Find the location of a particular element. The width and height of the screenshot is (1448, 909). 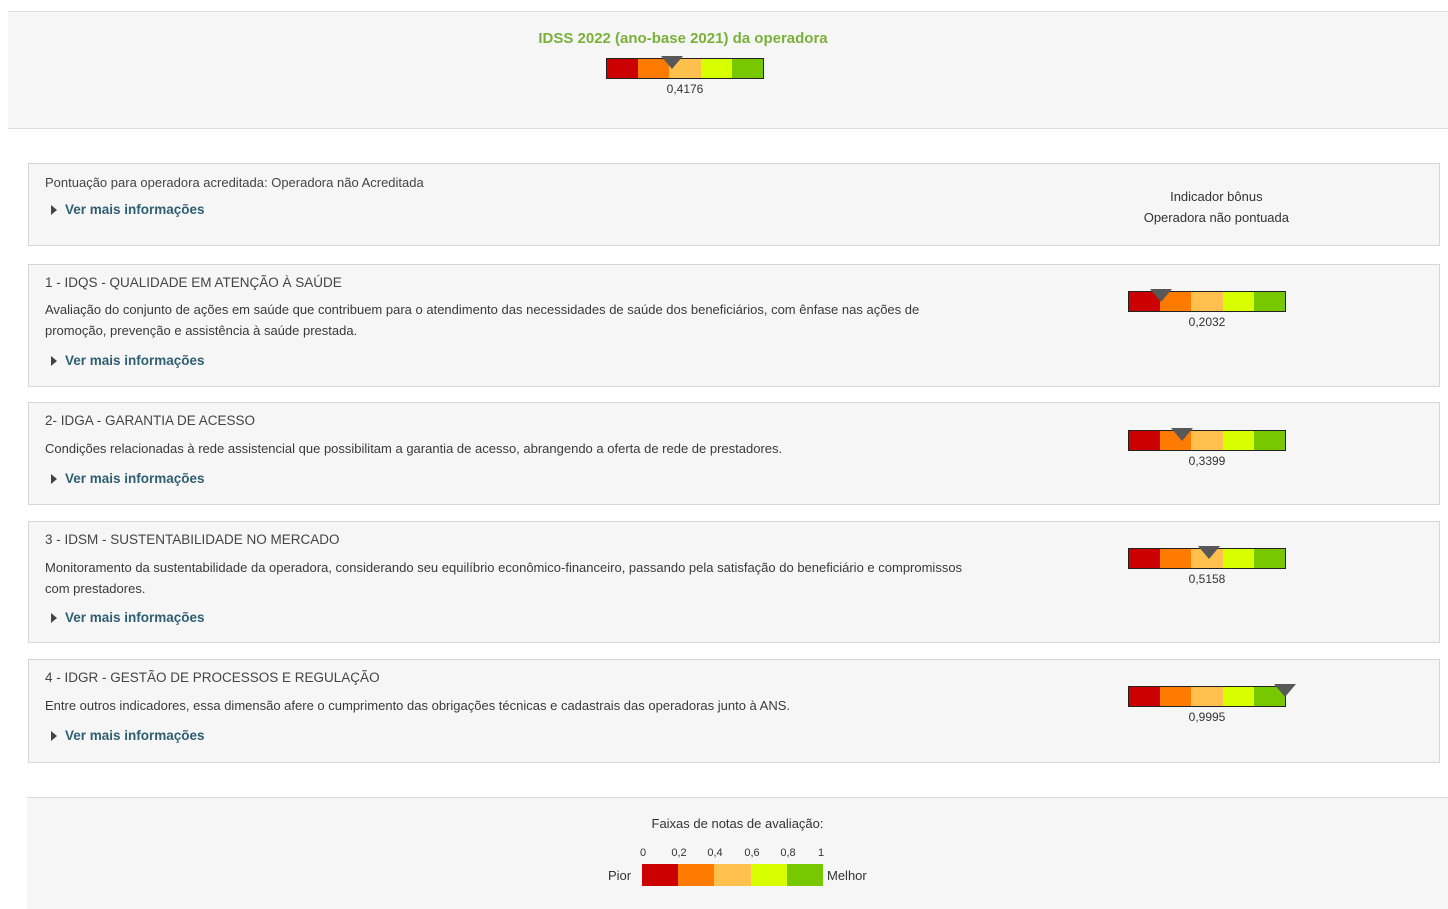

dimension-score-gauge: 0,5158 is located at coordinates (1207, 566).